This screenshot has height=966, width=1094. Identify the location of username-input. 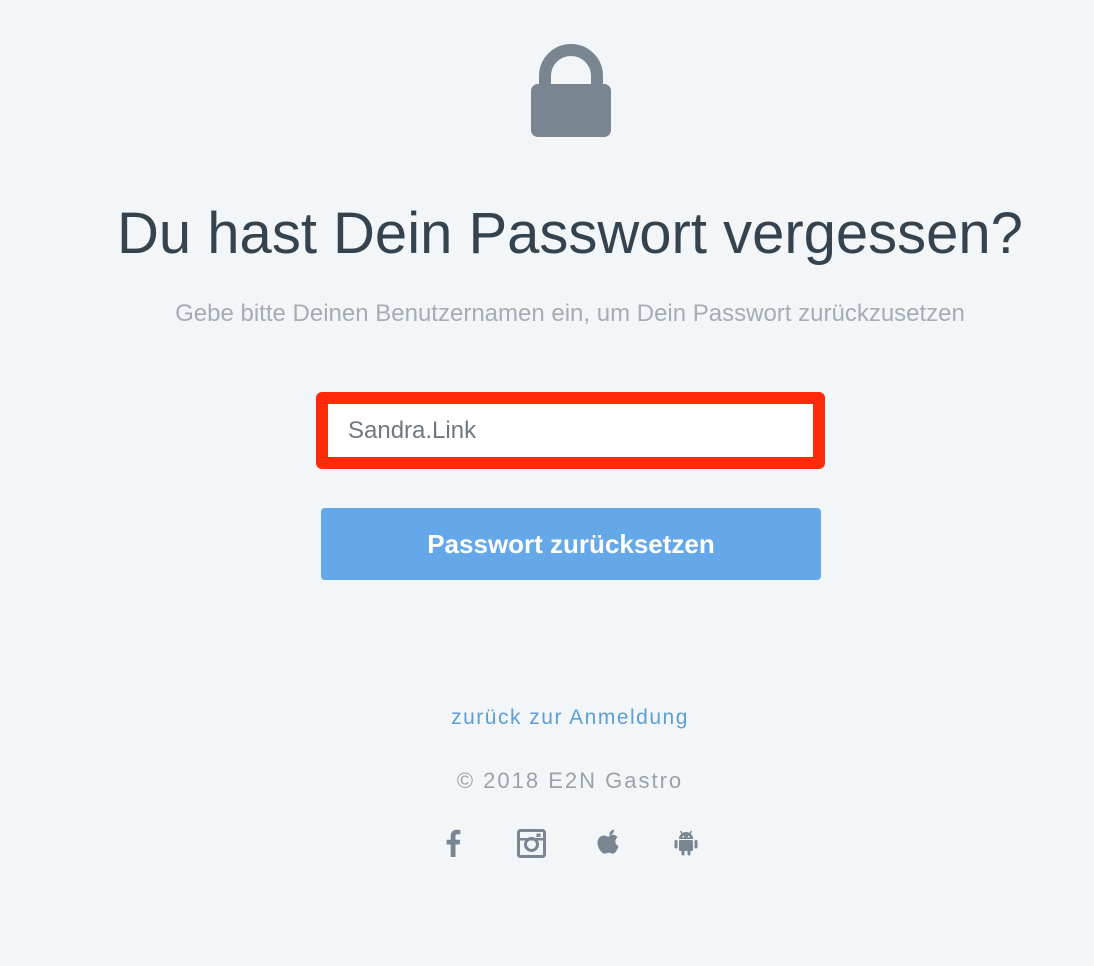
(570, 430).